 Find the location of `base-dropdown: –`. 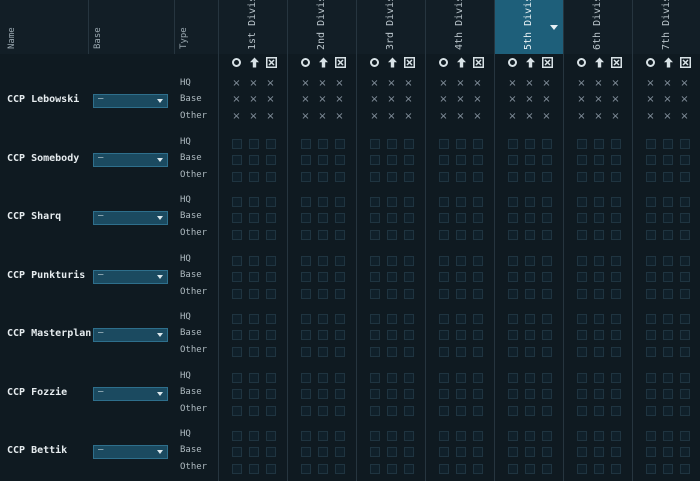

base-dropdown: – is located at coordinates (130, 393).